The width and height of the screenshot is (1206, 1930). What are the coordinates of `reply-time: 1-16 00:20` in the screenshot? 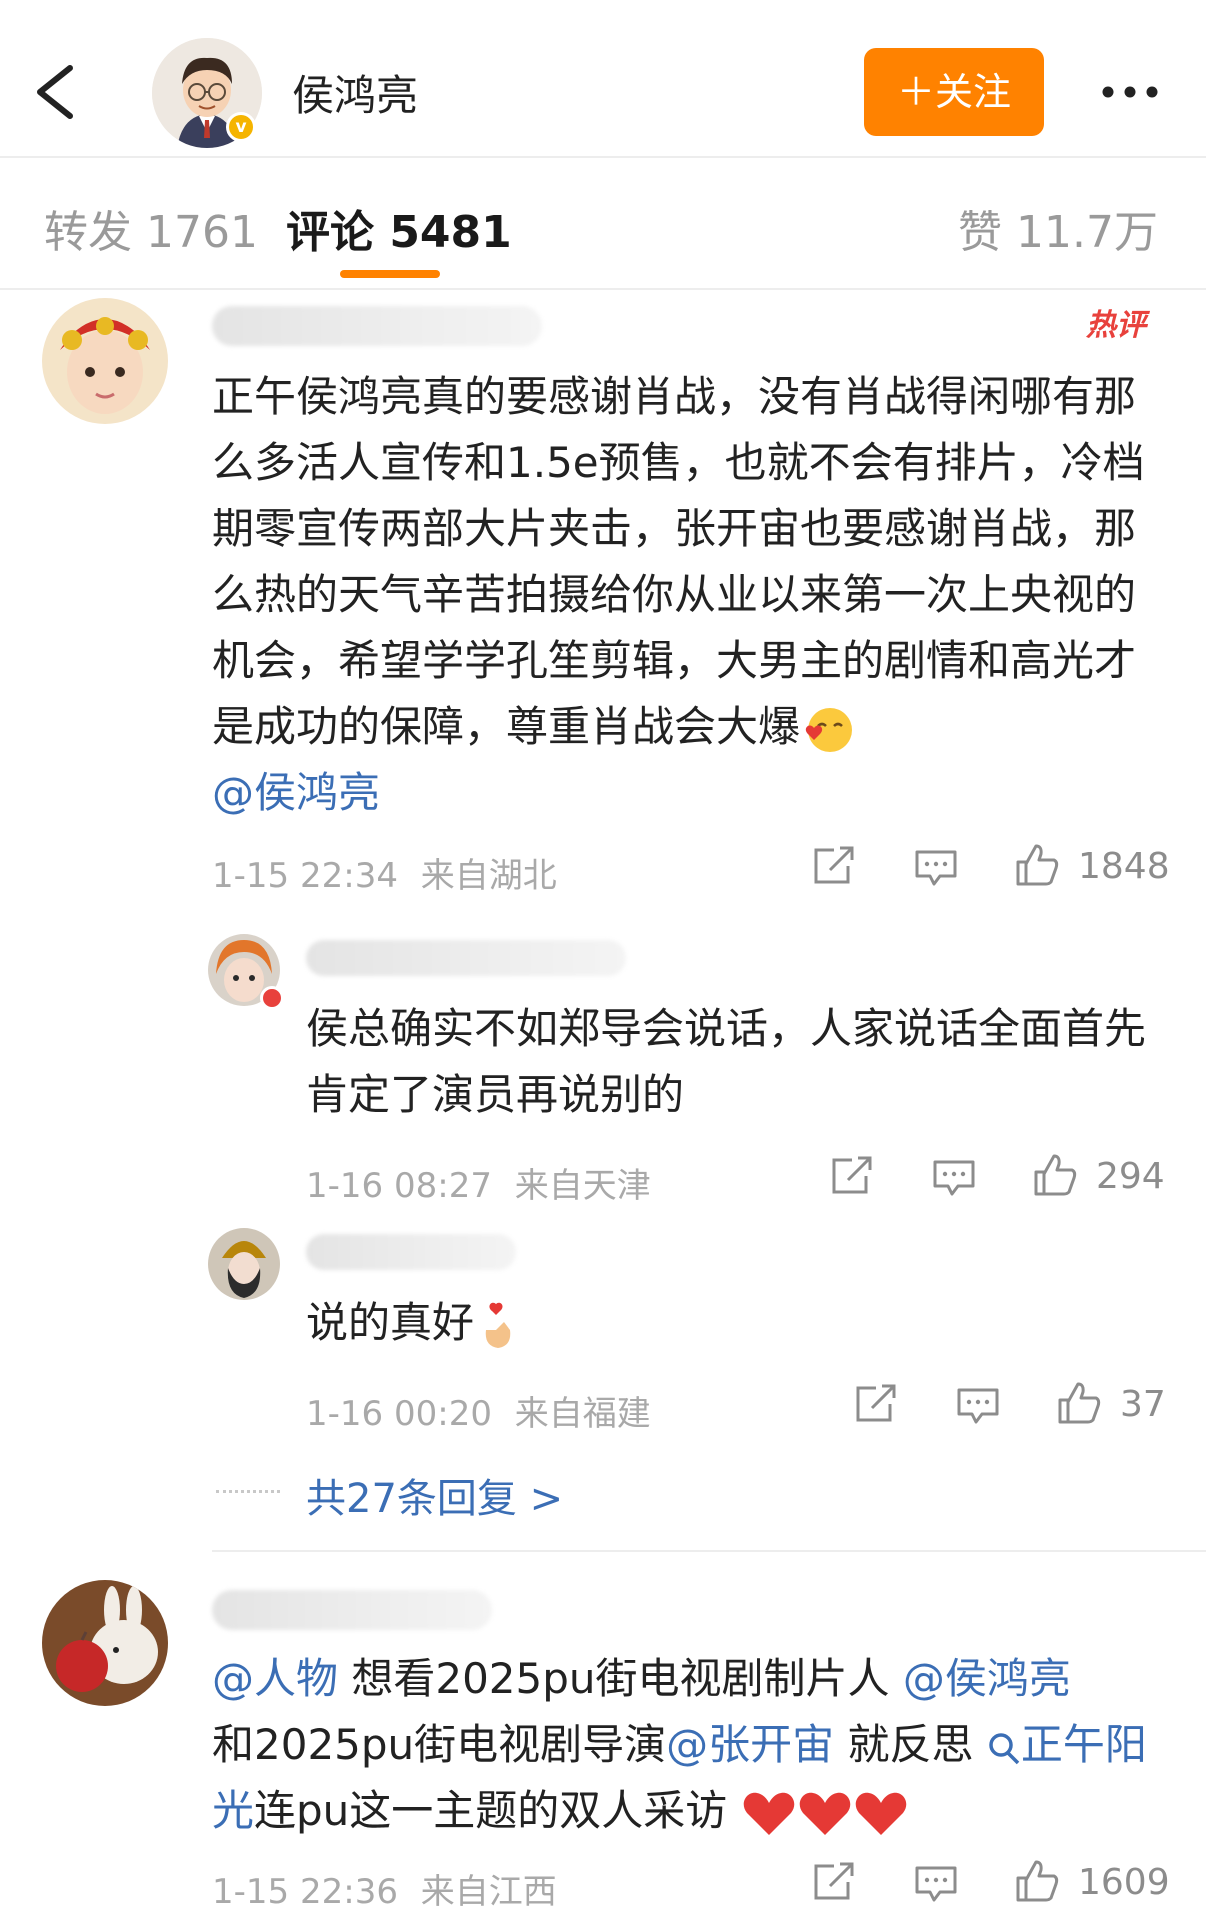 It's located at (399, 1414).